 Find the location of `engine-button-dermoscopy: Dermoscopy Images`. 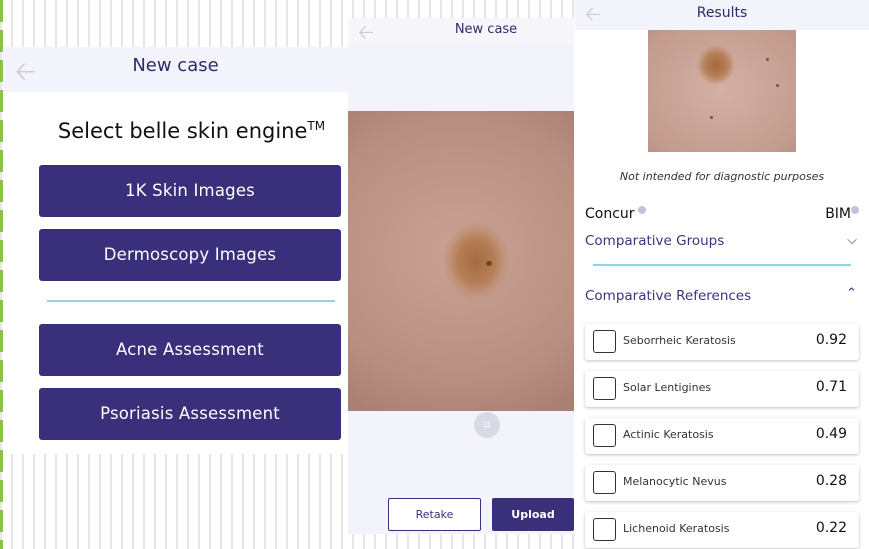

engine-button-dermoscopy: Dermoscopy Images is located at coordinates (190, 255).